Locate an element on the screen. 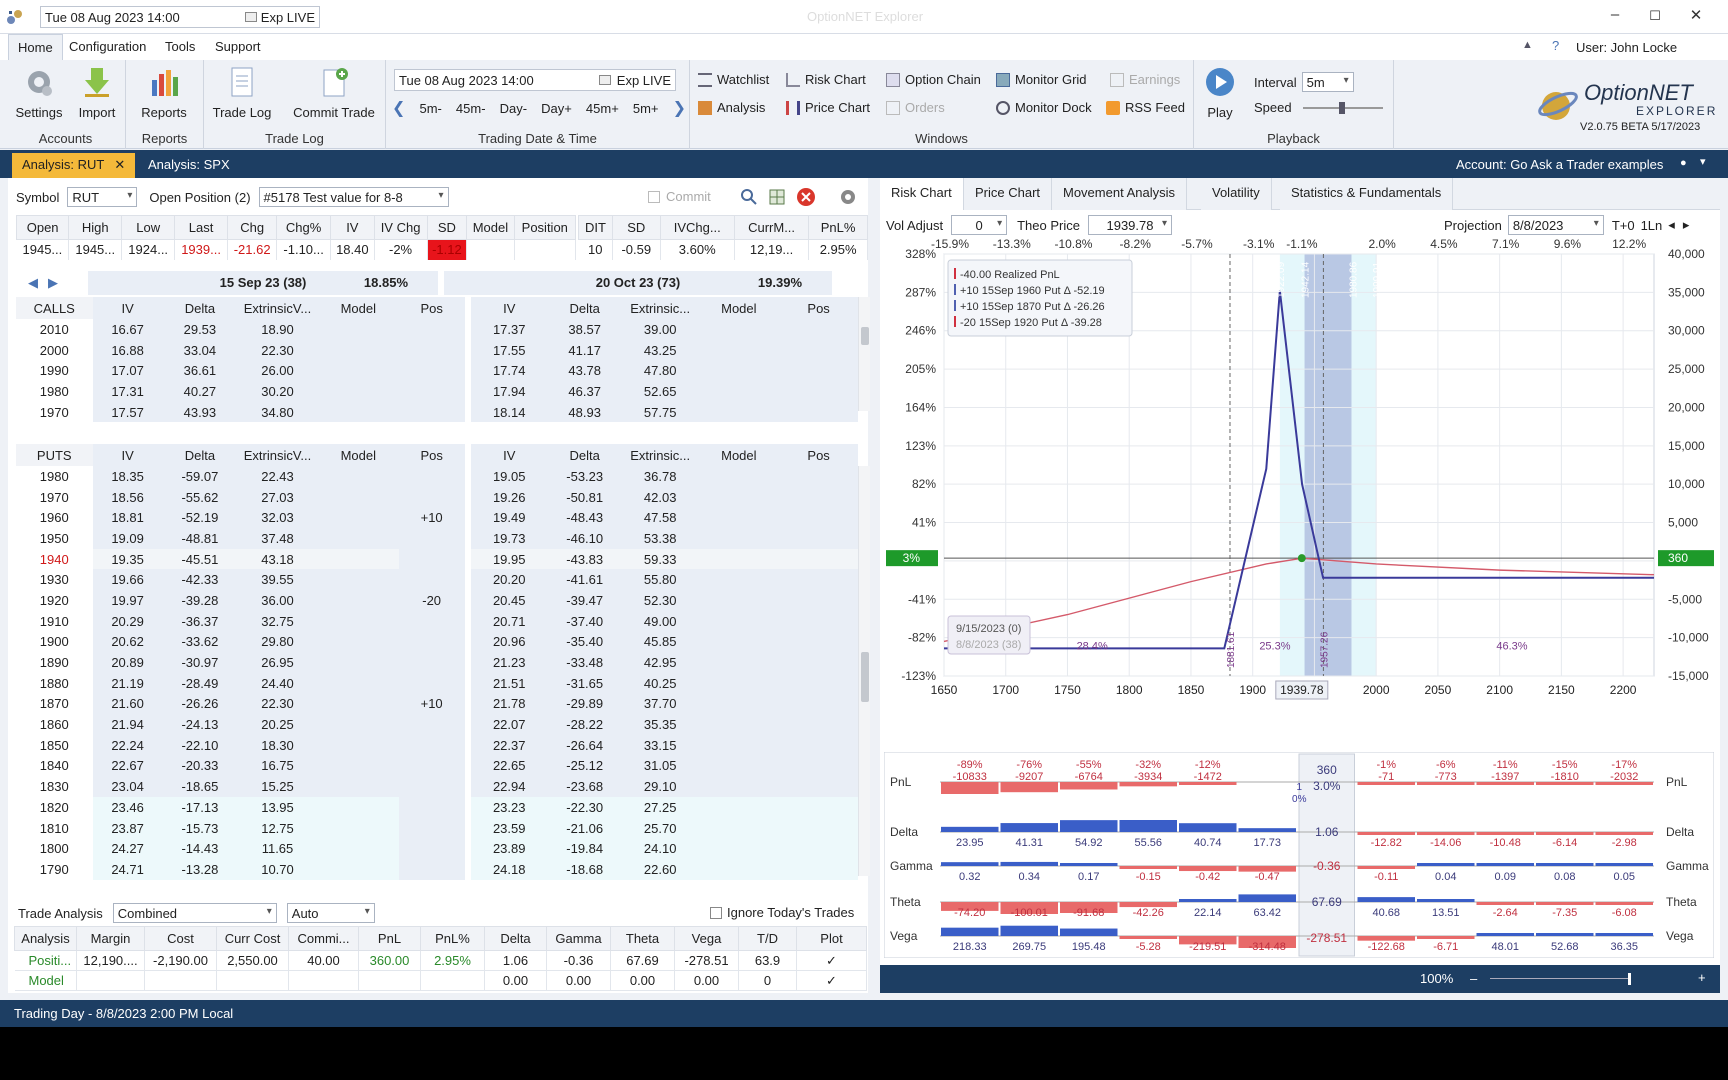 Image resolution: width=1728 pixels, height=1080 pixels. chain-pos: +10 is located at coordinates (431, 518).